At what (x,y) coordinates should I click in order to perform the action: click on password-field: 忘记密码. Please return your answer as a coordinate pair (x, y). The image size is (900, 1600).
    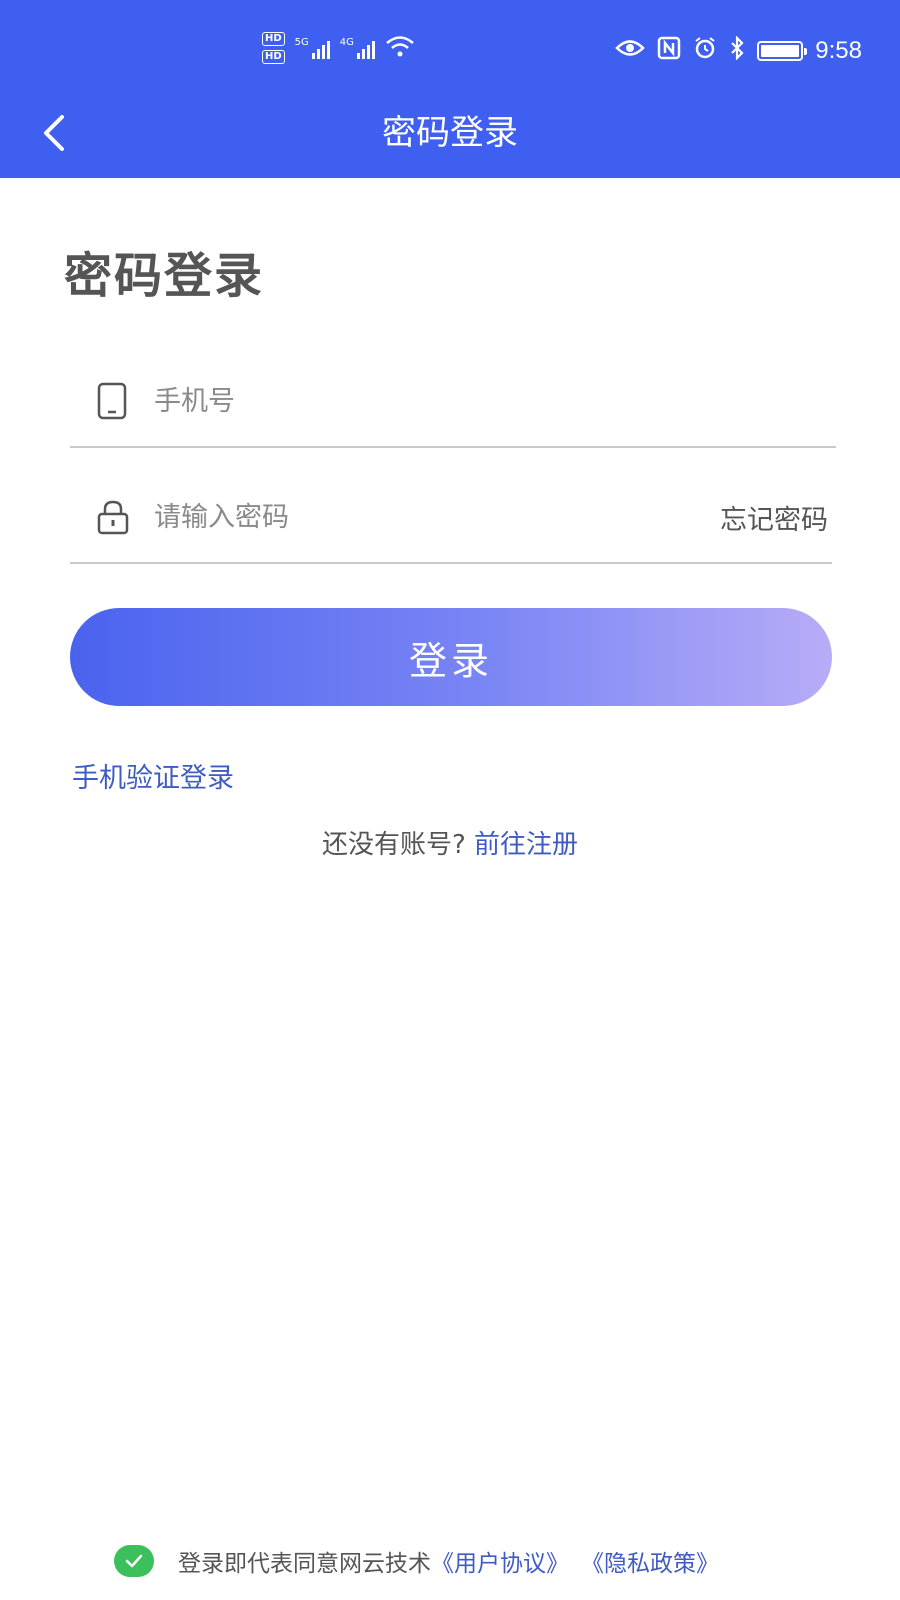
    Looking at the image, I should click on (451, 518).